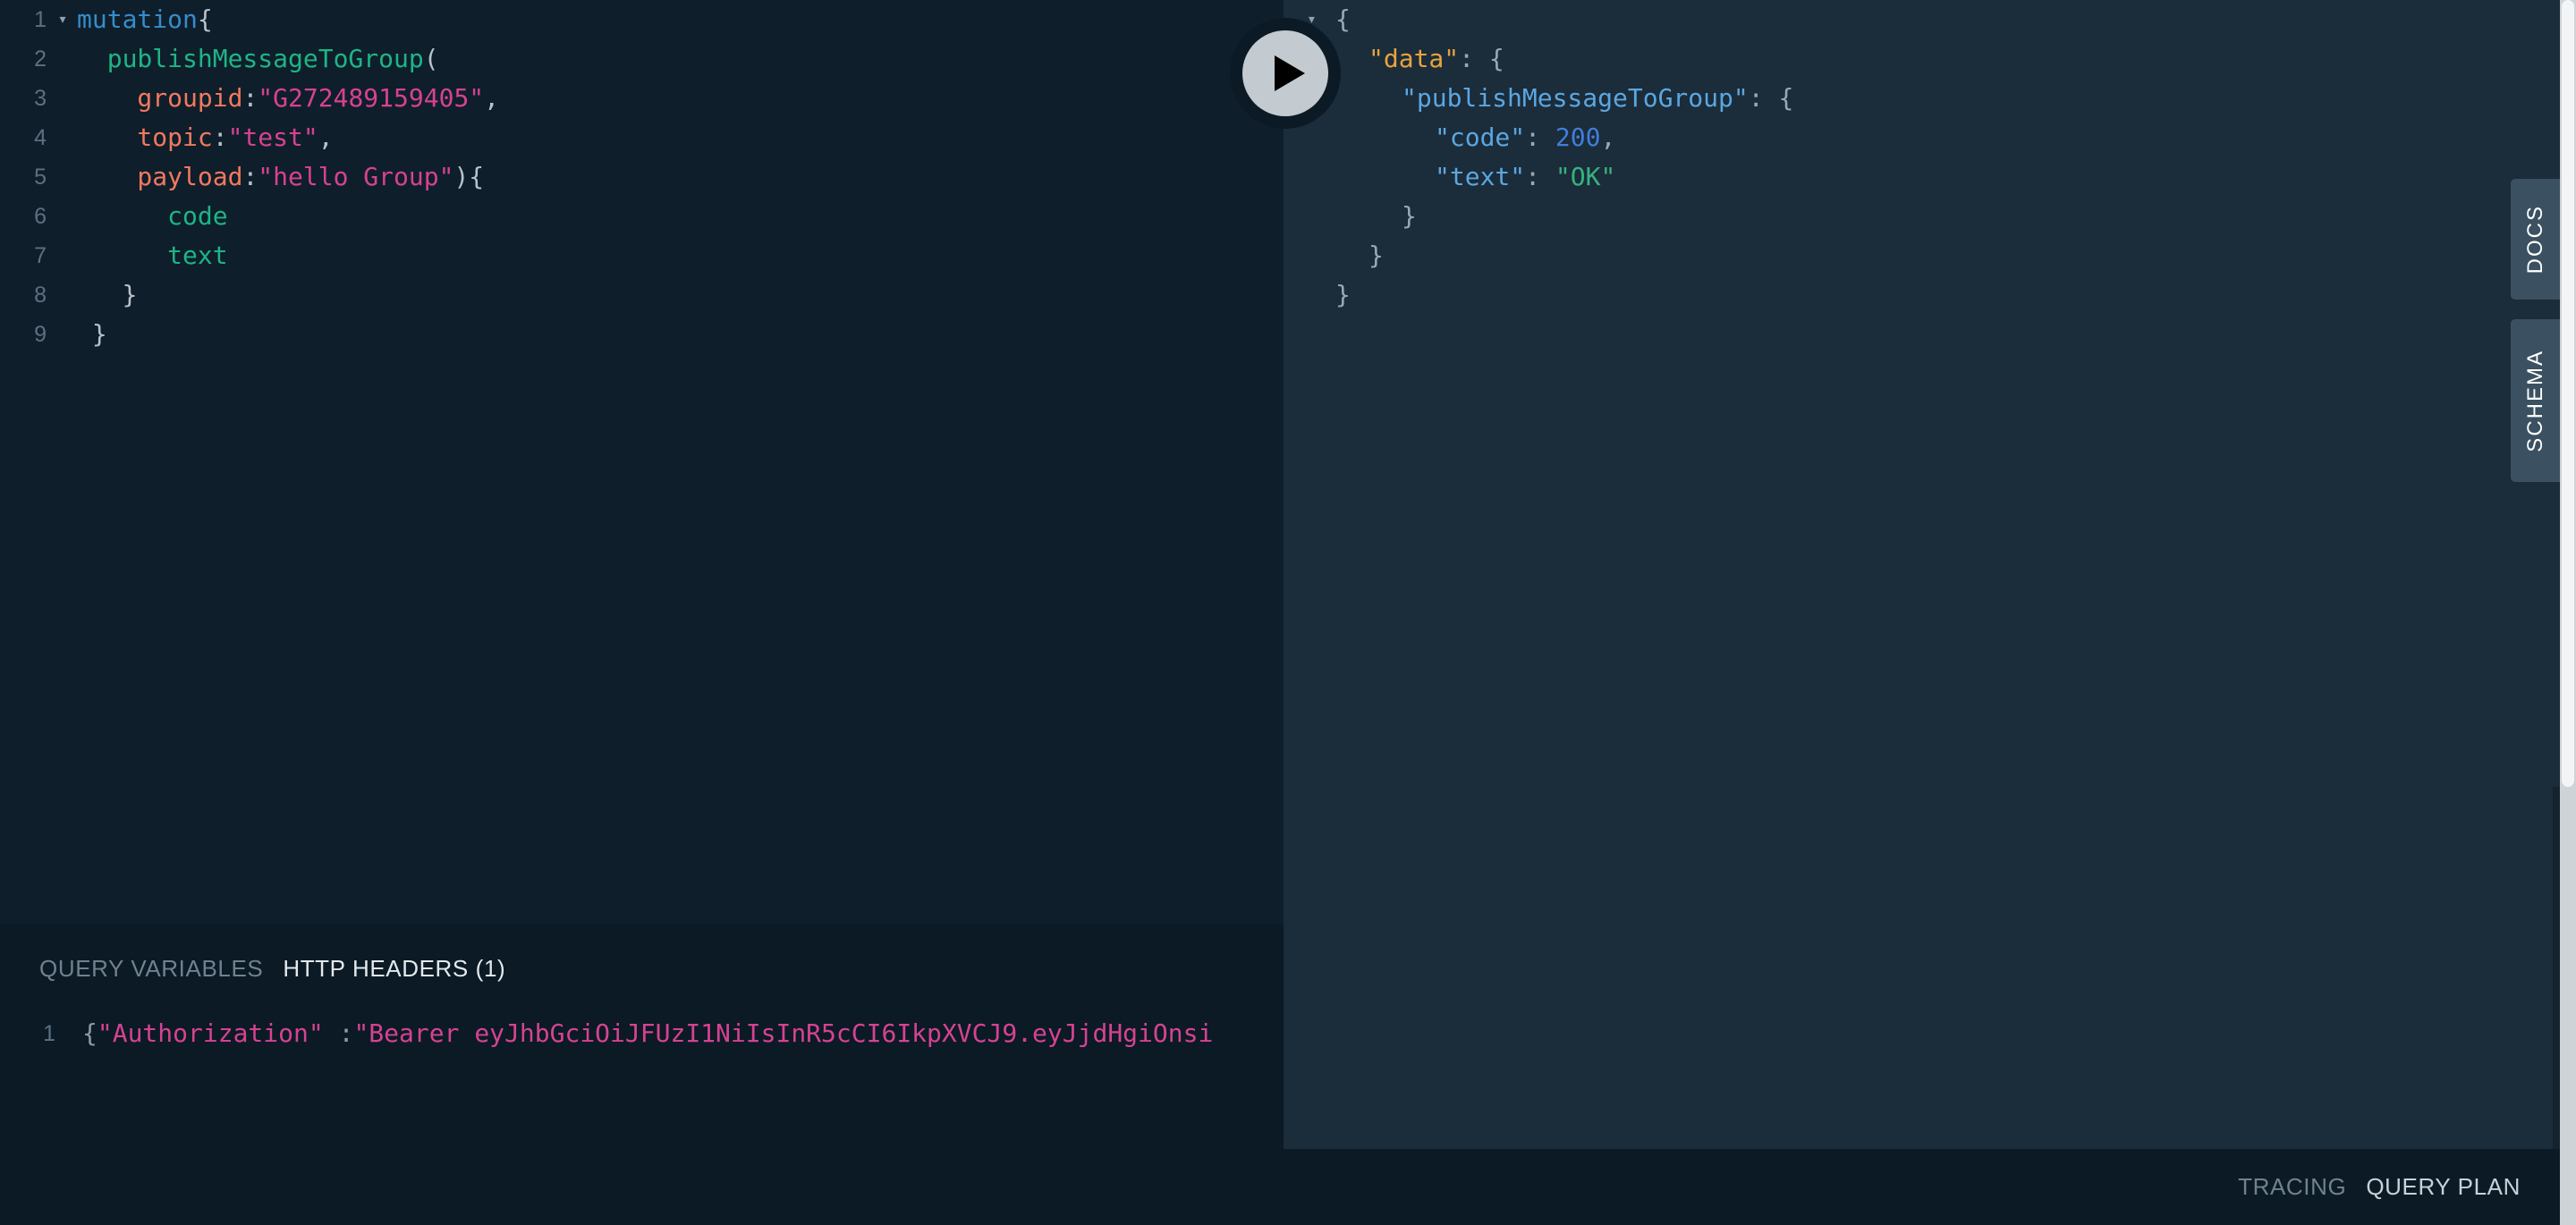 This screenshot has width=2576, height=1225. I want to click on code-line: 7 text, so click(642, 256).